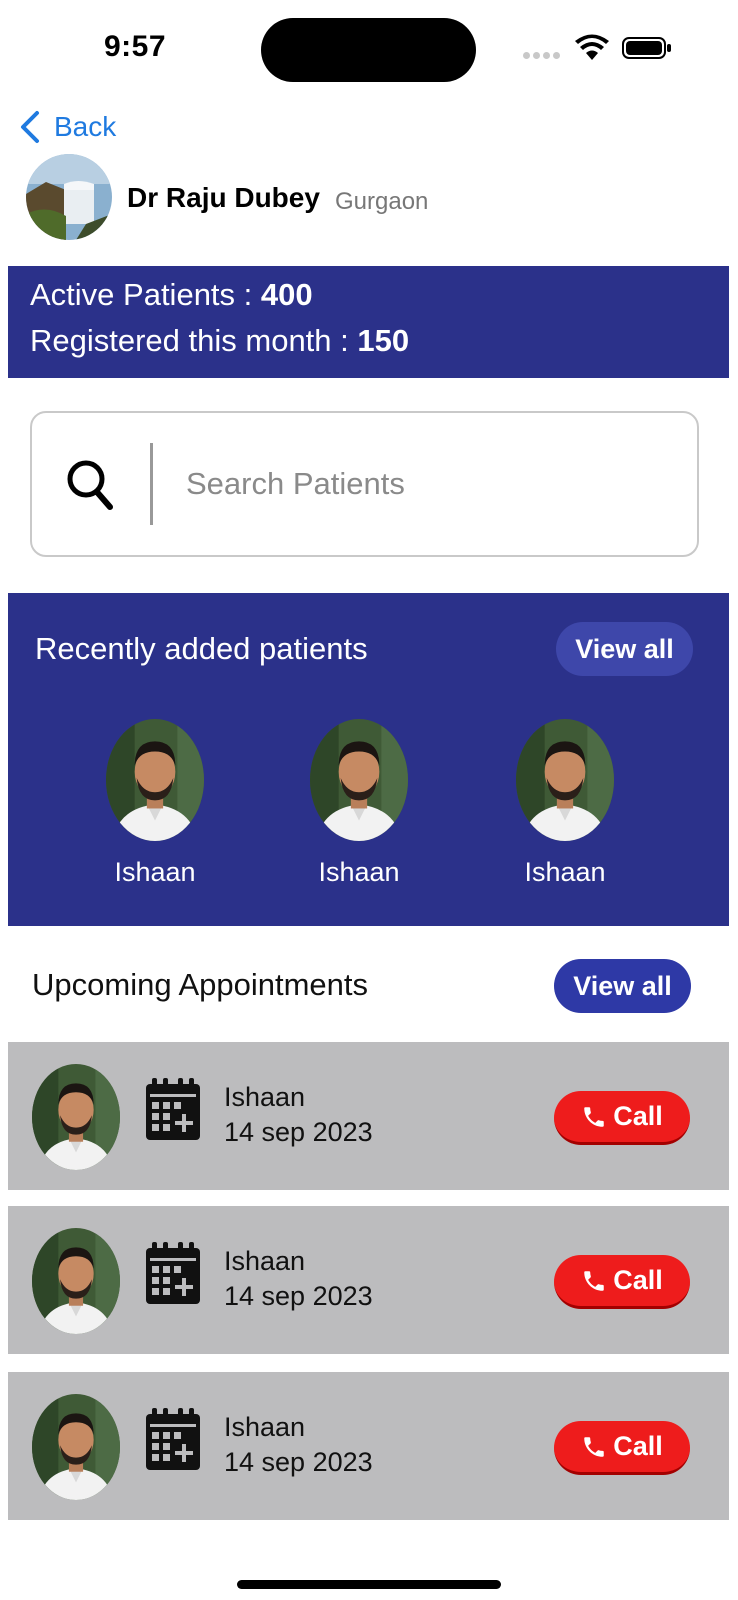  What do you see at coordinates (369, 1584) in the screenshot?
I see `home-indicator` at bounding box center [369, 1584].